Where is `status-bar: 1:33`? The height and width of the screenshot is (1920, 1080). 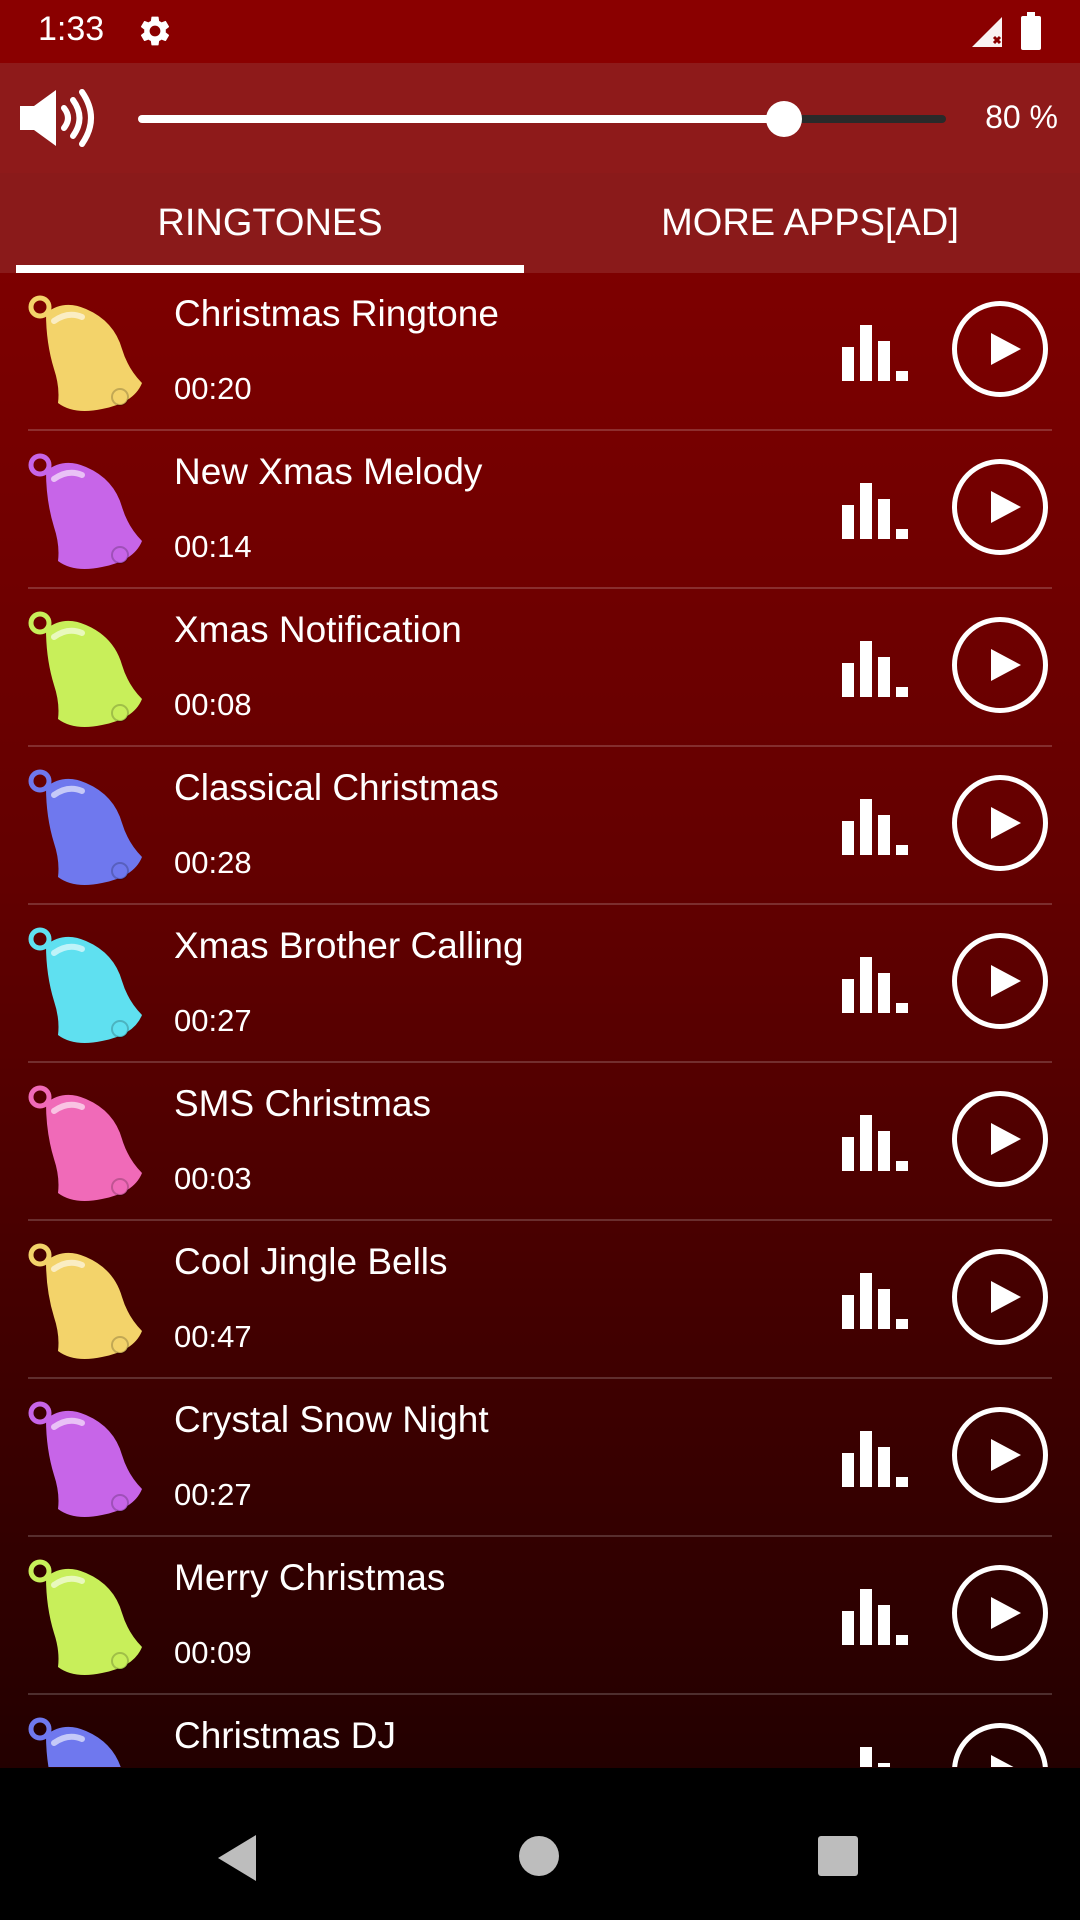
status-bar: 1:33 is located at coordinates (540, 31).